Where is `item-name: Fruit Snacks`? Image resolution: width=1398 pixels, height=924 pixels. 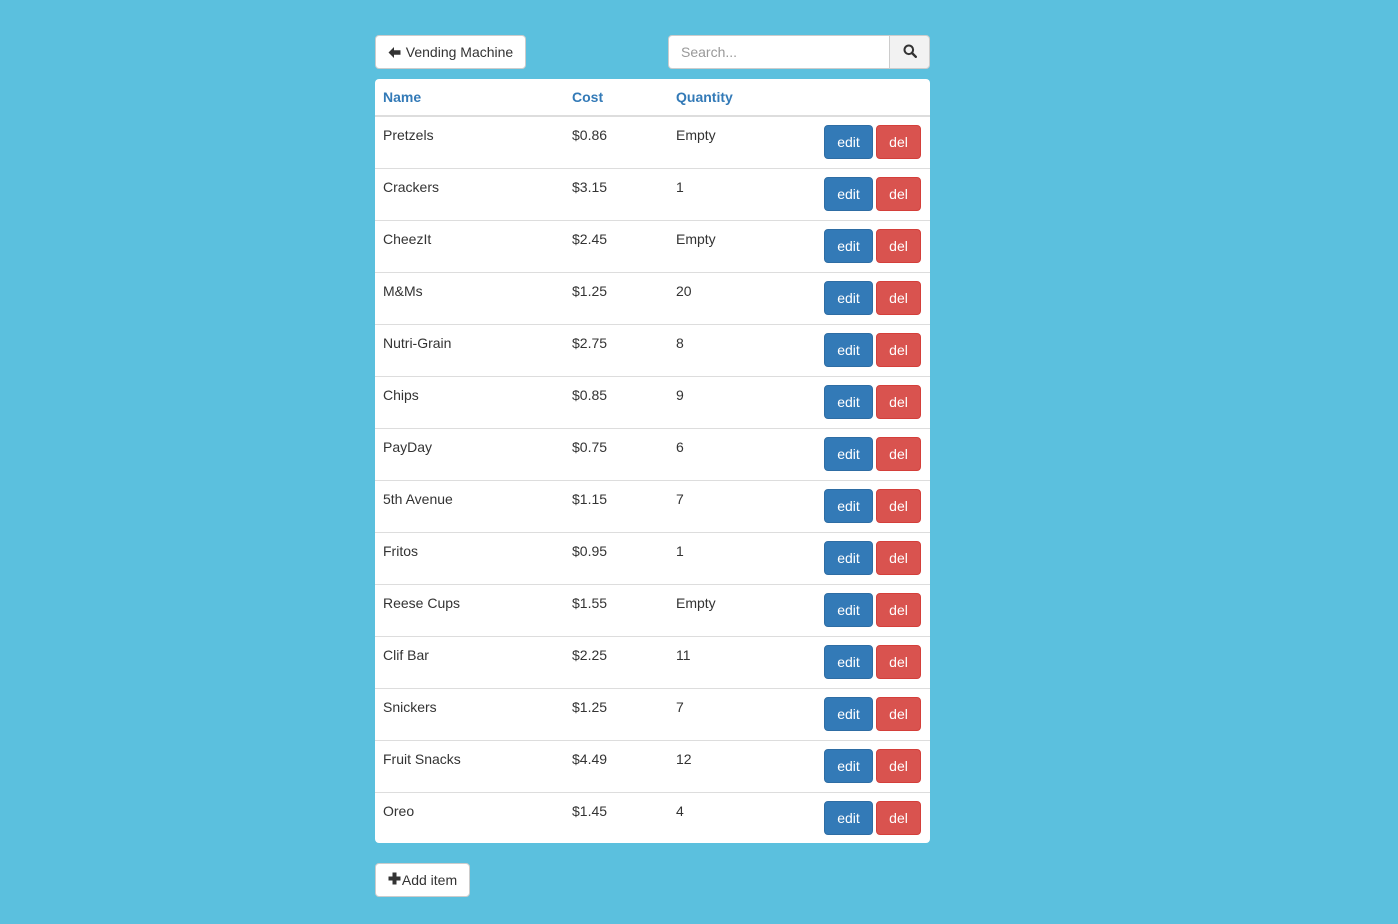 item-name: Fruit Snacks is located at coordinates (469, 765).